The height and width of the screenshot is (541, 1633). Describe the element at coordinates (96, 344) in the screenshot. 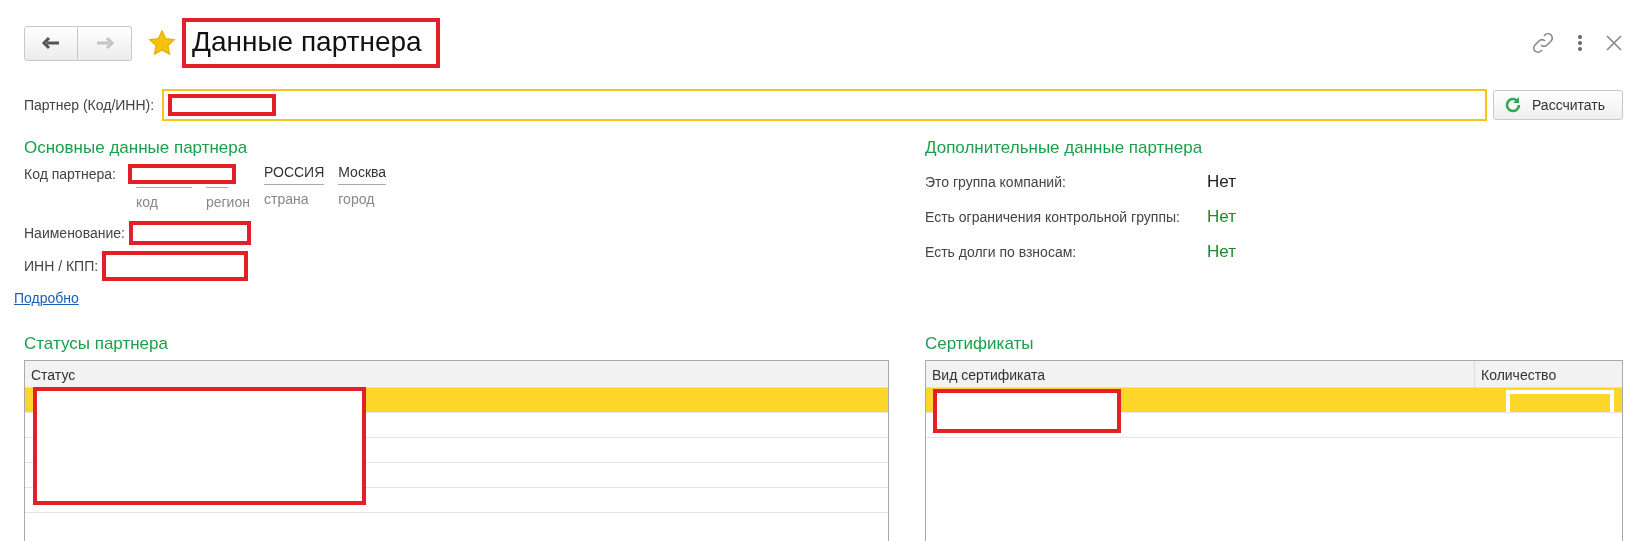

I see `section-heading: Статусы партнера` at that location.